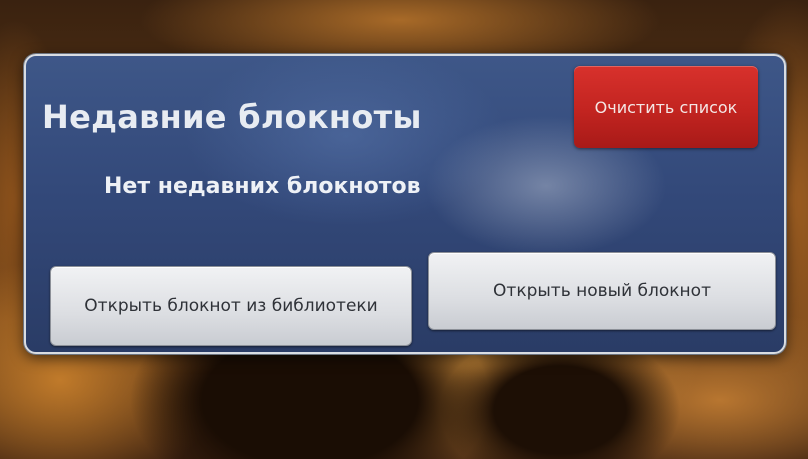 The image size is (808, 459). I want to click on dialog-title: Недавние блокноты, so click(232, 117).